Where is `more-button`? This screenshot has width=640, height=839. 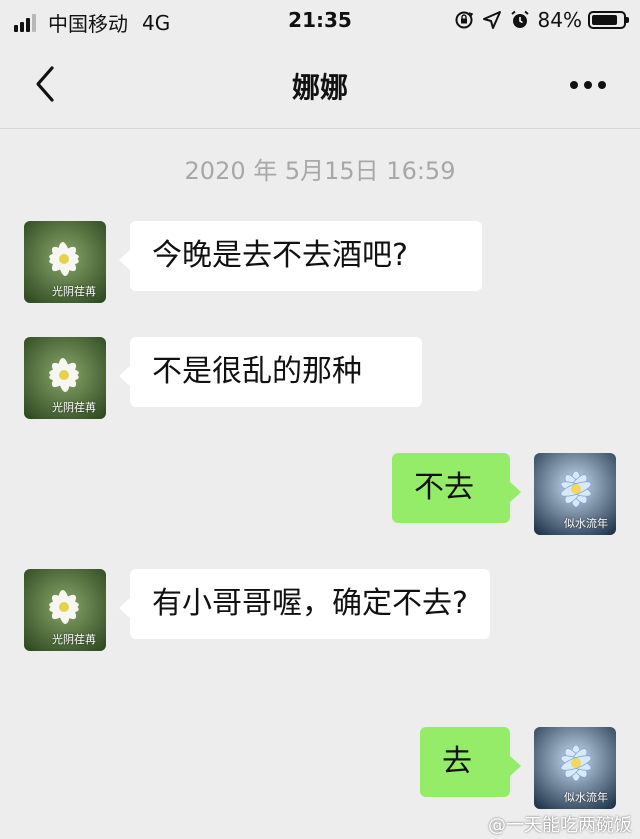
more-button is located at coordinates (588, 85).